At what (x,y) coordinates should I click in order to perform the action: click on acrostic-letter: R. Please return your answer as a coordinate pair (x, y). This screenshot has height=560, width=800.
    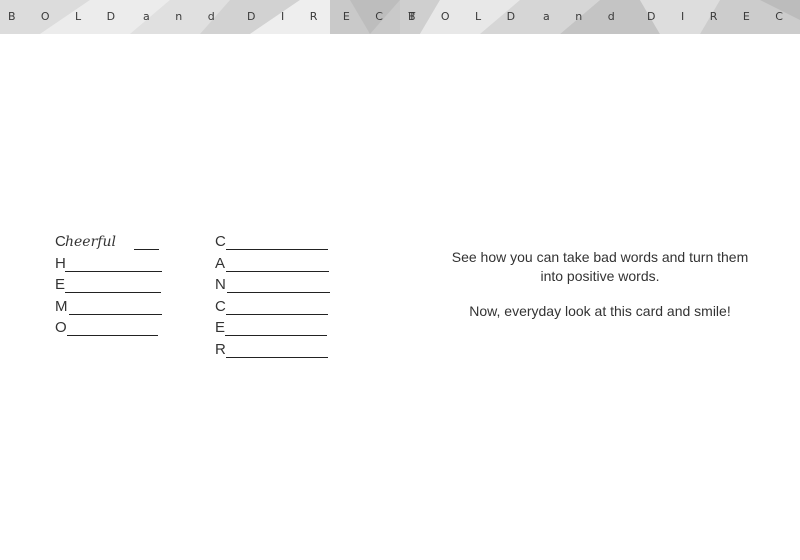
    Looking at the image, I should click on (220, 349).